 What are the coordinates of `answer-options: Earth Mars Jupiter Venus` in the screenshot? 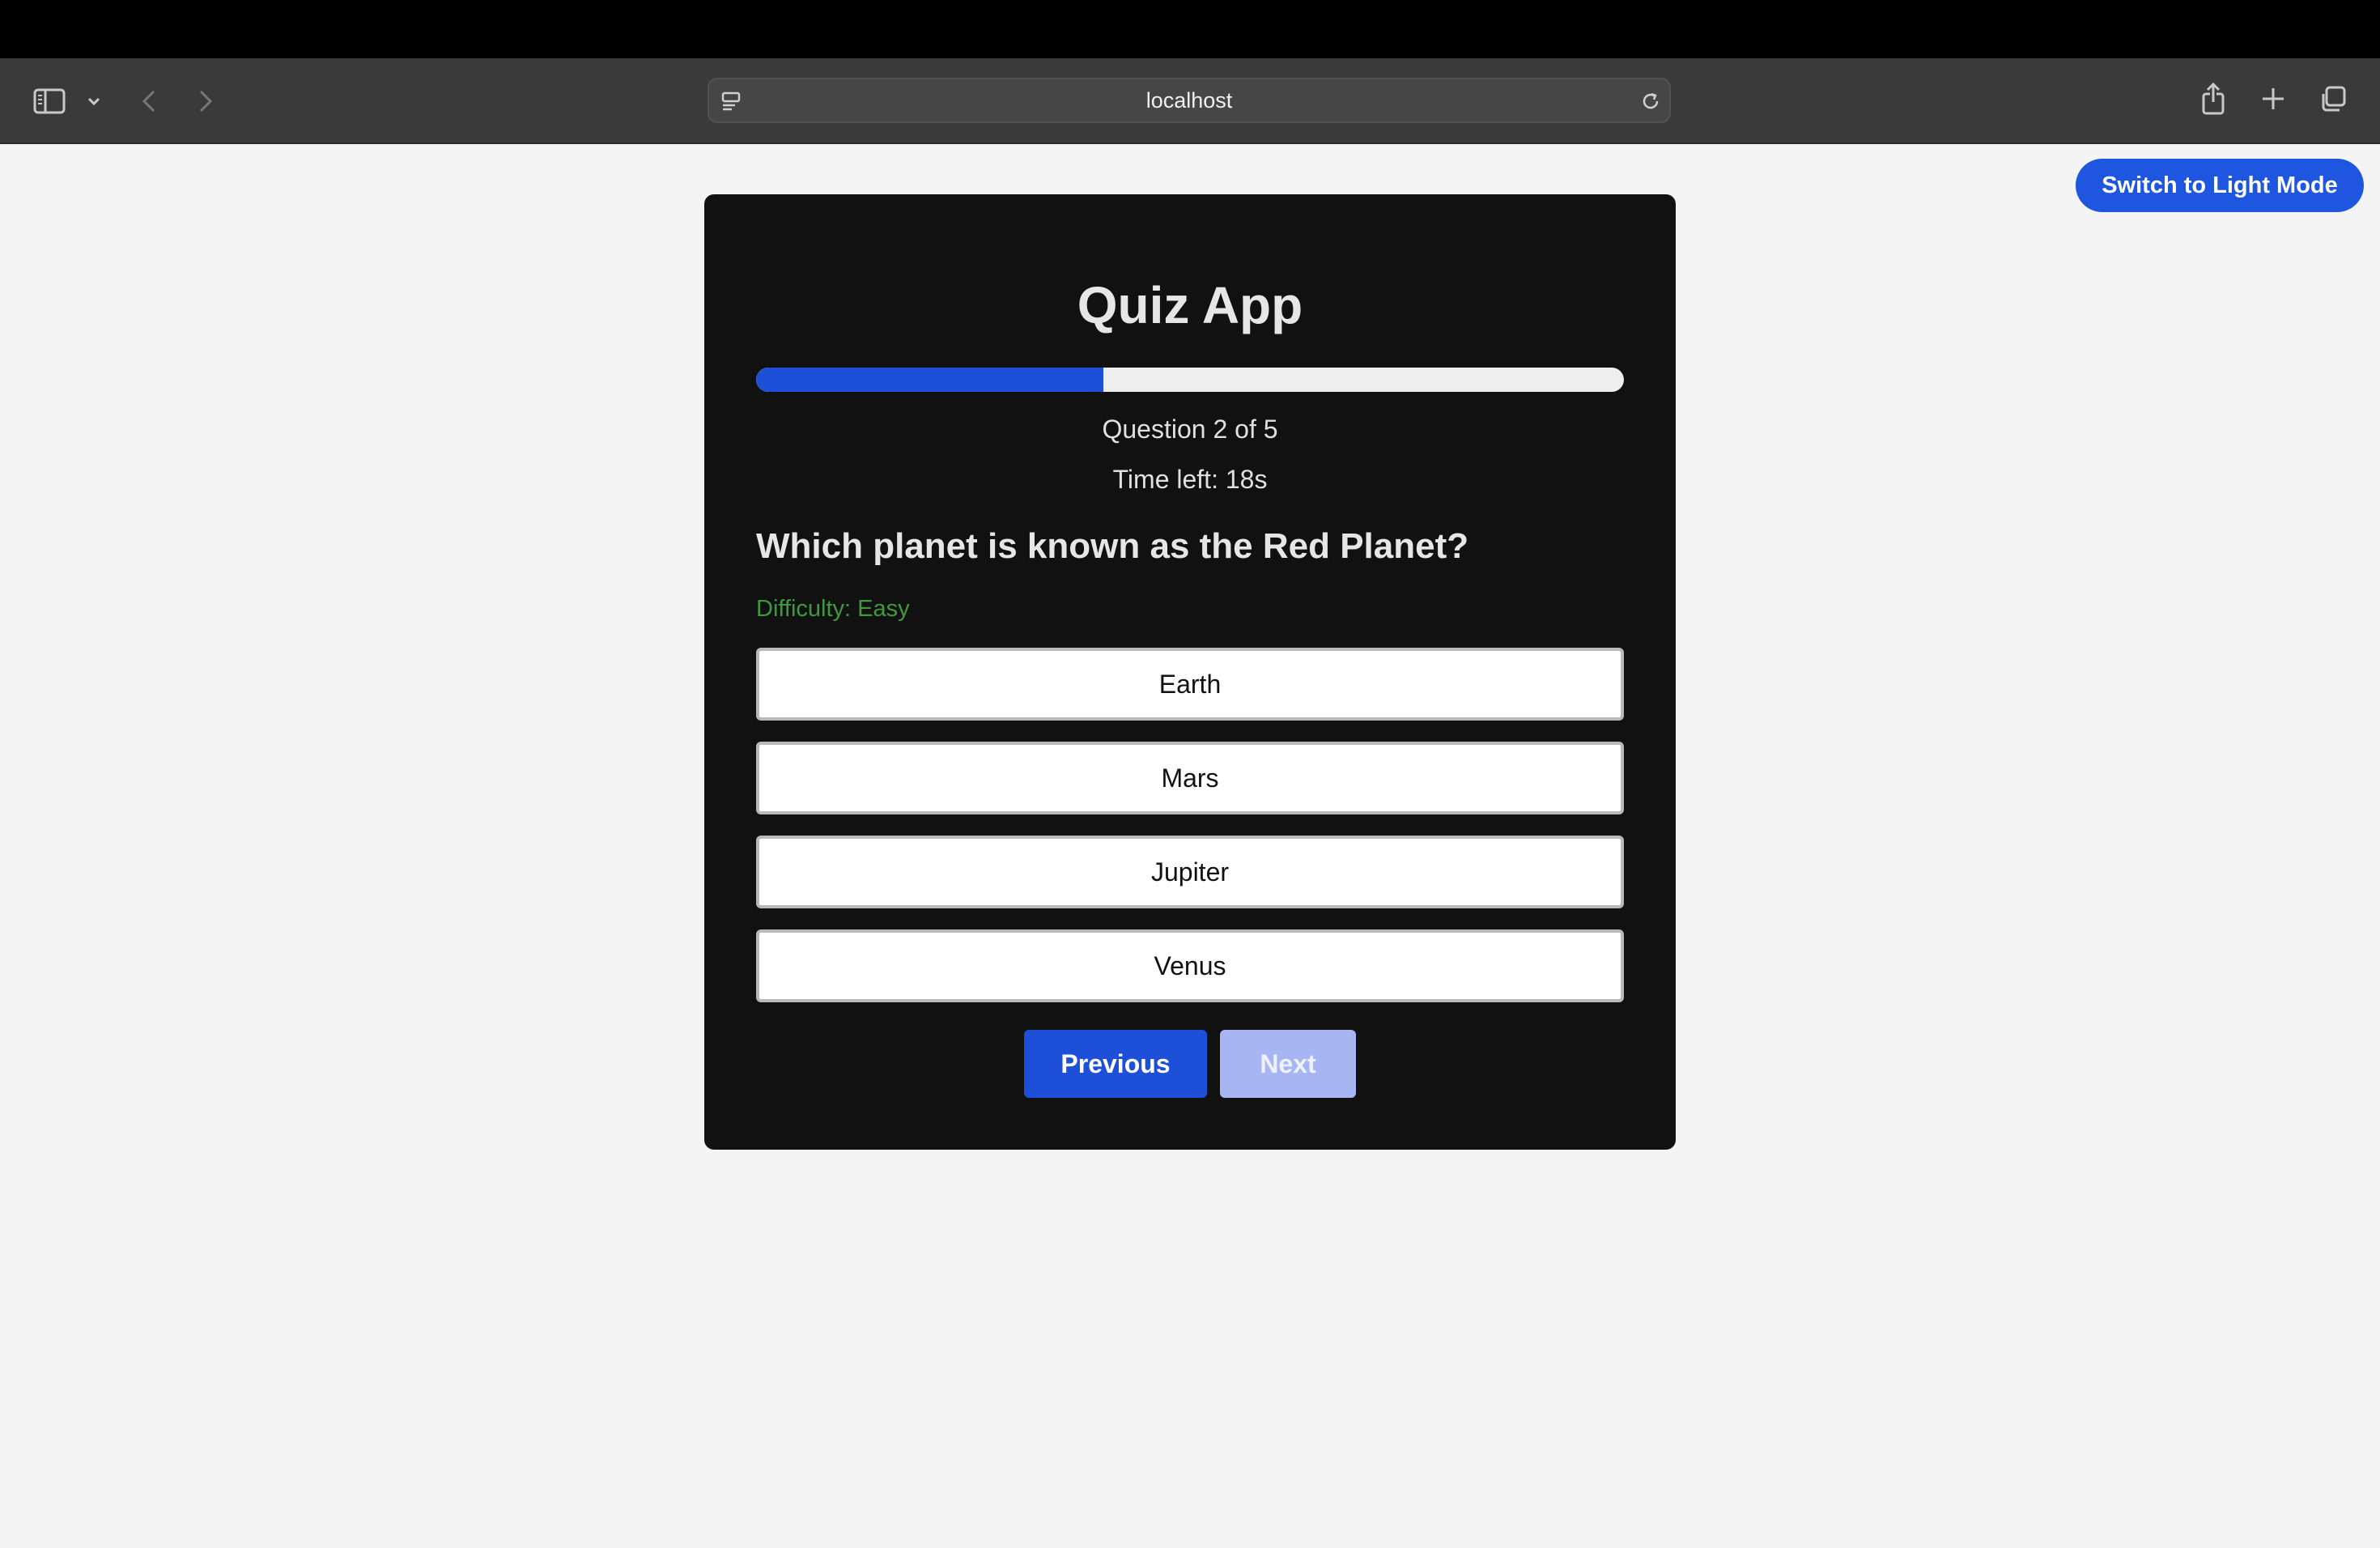 It's located at (1190, 835).